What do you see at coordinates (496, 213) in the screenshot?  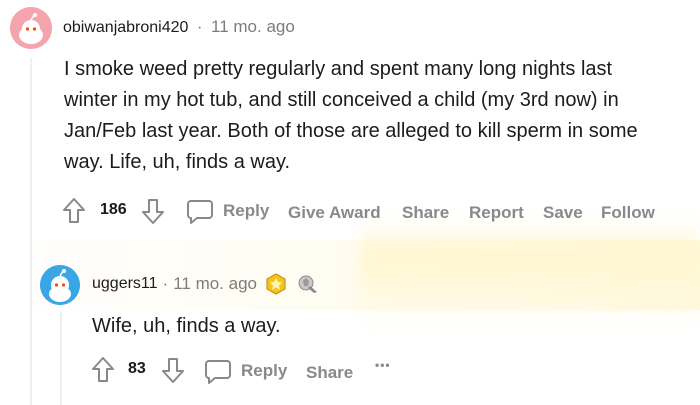 I see `report-button: Report` at bounding box center [496, 213].